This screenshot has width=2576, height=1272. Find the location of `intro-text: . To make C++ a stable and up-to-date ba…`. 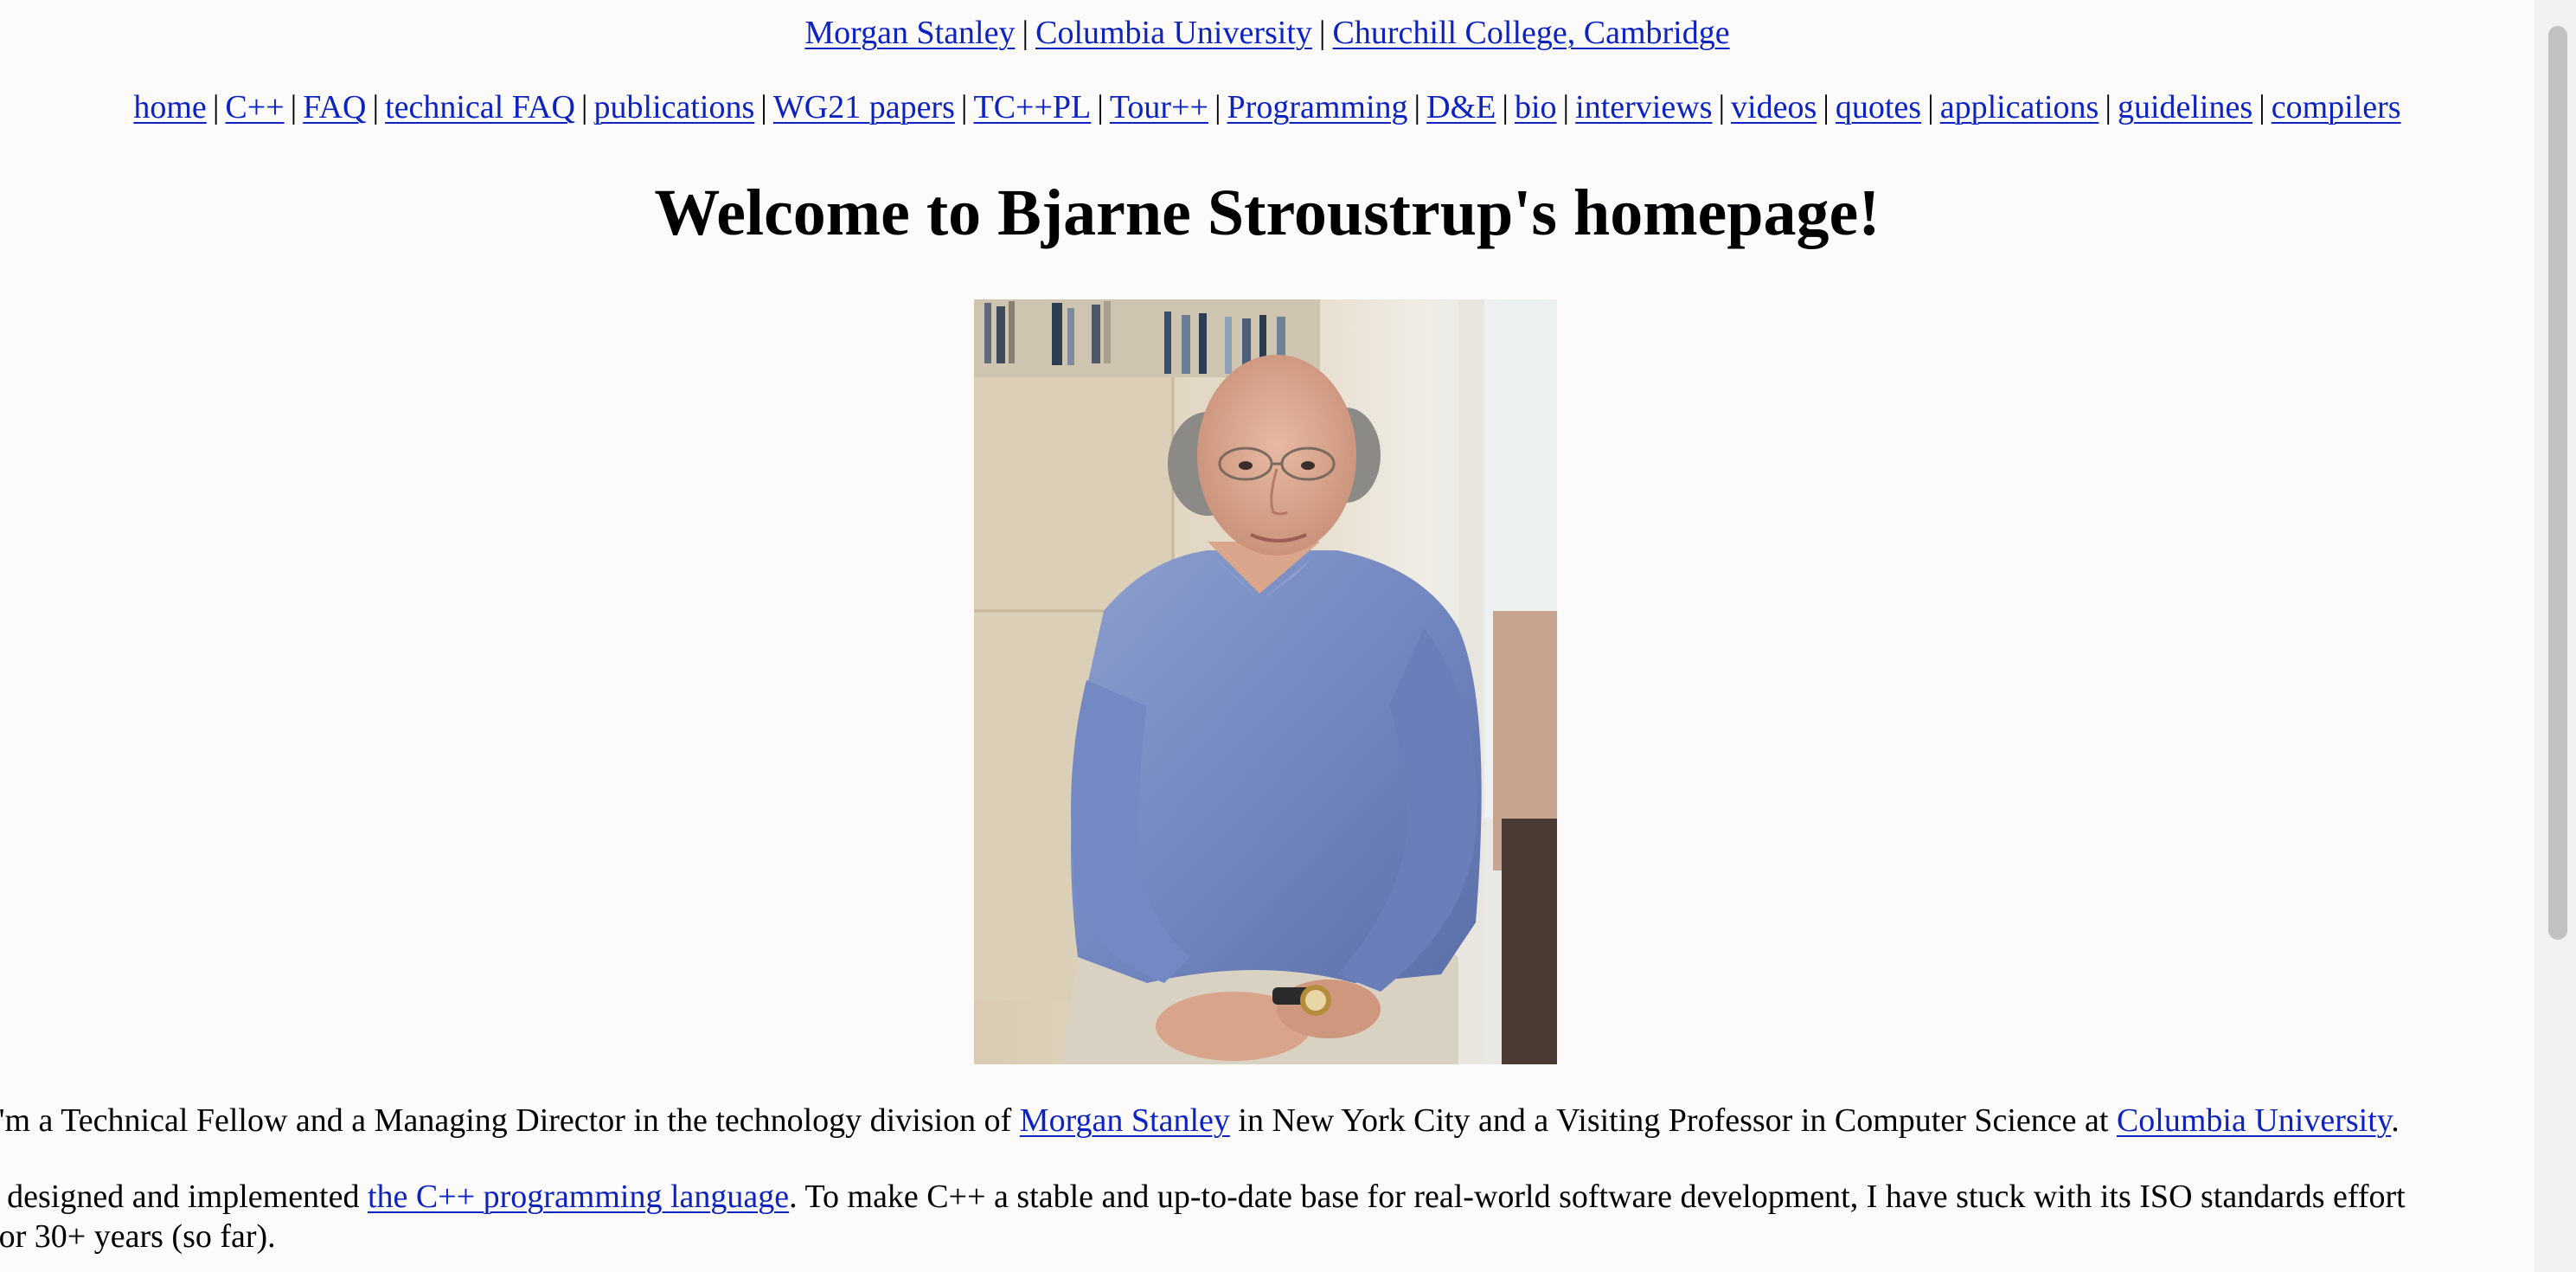

intro-text: . To make C++ a stable and up-to-date ba… is located at coordinates (1597, 1197).